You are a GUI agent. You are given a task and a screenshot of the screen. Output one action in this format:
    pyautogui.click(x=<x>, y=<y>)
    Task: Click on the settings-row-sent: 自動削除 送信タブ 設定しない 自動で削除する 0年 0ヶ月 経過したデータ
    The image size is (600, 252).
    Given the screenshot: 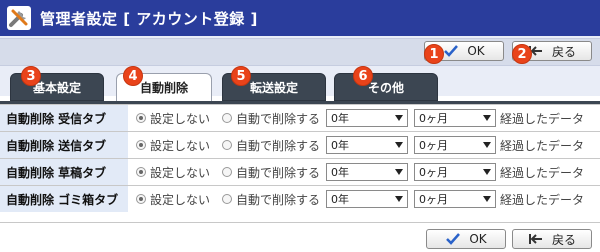 What is the action you would take?
    pyautogui.click(x=300, y=144)
    